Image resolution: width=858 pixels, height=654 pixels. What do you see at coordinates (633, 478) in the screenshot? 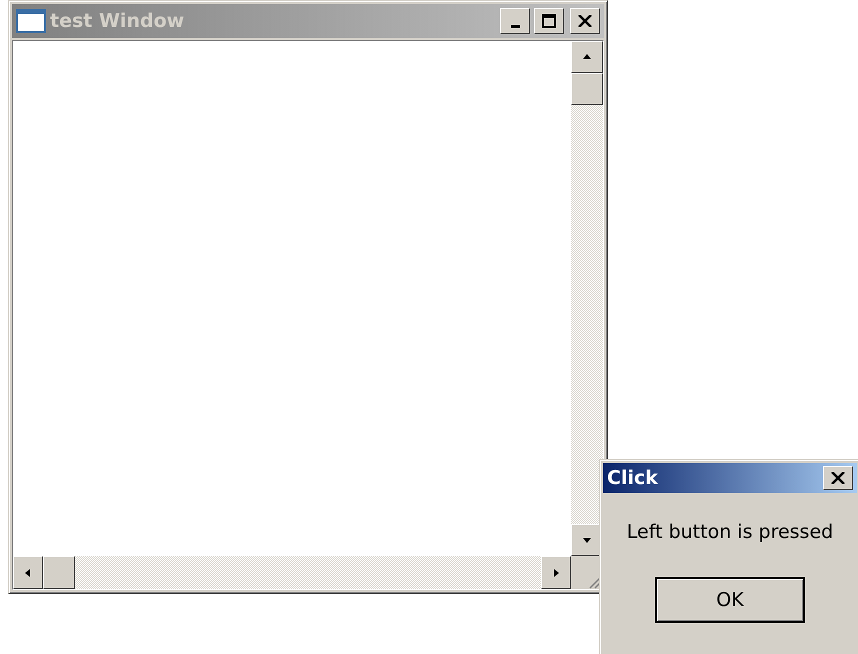
I see `dialog-title: Click` at bounding box center [633, 478].